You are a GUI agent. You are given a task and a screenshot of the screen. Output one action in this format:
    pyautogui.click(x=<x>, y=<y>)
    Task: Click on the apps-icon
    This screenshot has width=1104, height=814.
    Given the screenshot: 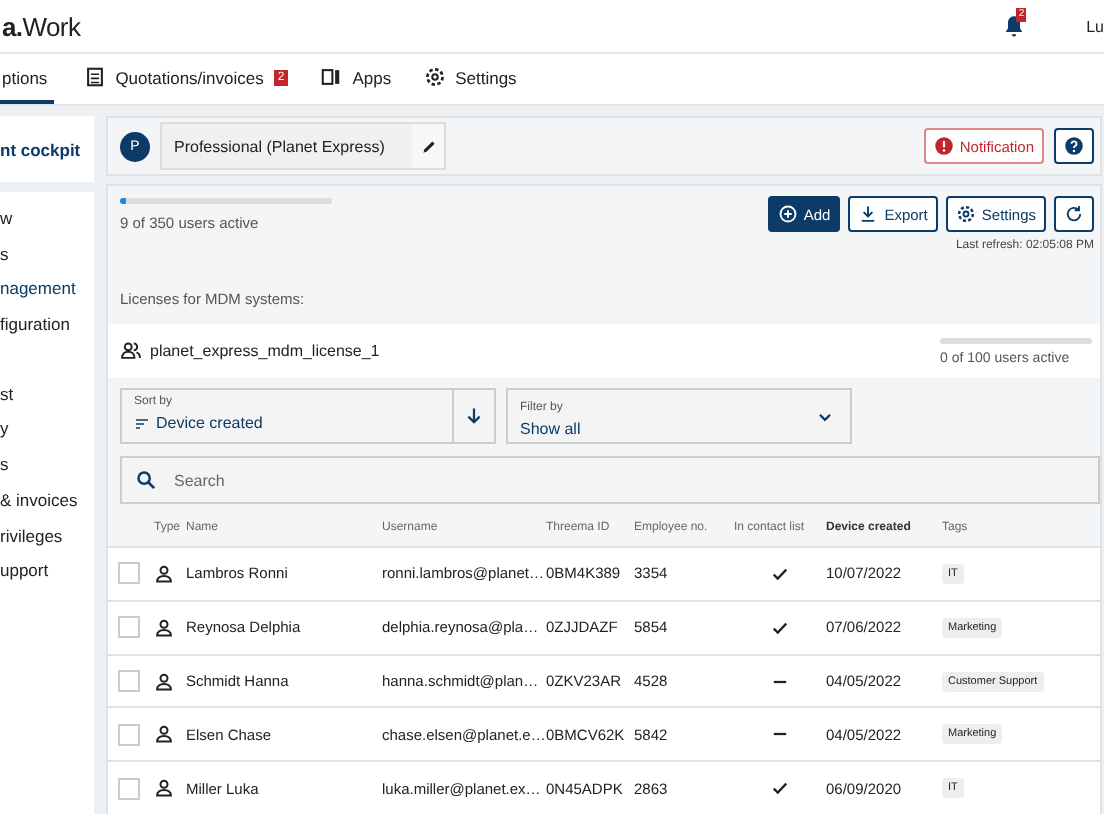 What is the action you would take?
    pyautogui.click(x=331, y=77)
    